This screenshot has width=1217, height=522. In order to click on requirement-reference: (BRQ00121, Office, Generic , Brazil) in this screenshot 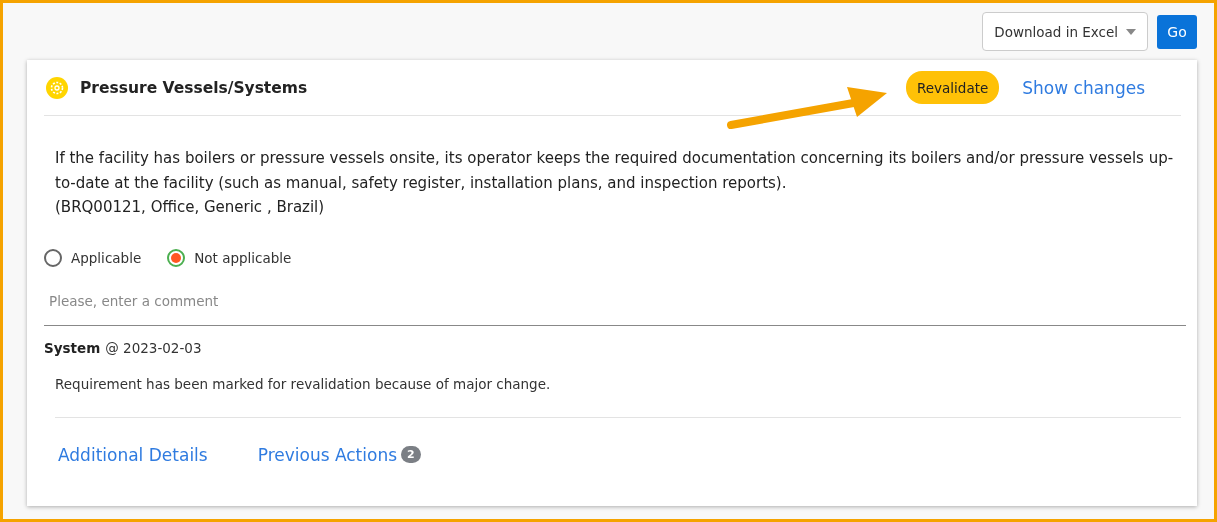, I will do `click(190, 207)`.